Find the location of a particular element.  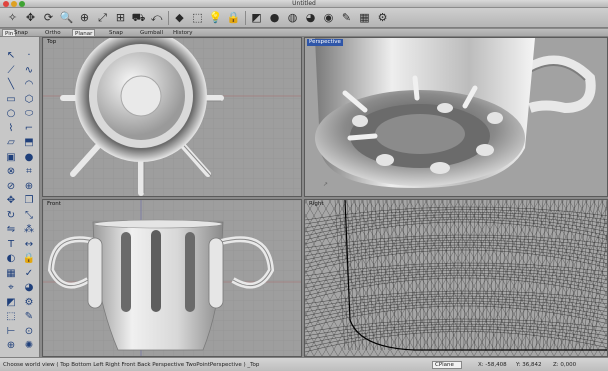

measure-icon: ⊢ is located at coordinates (11, 332).